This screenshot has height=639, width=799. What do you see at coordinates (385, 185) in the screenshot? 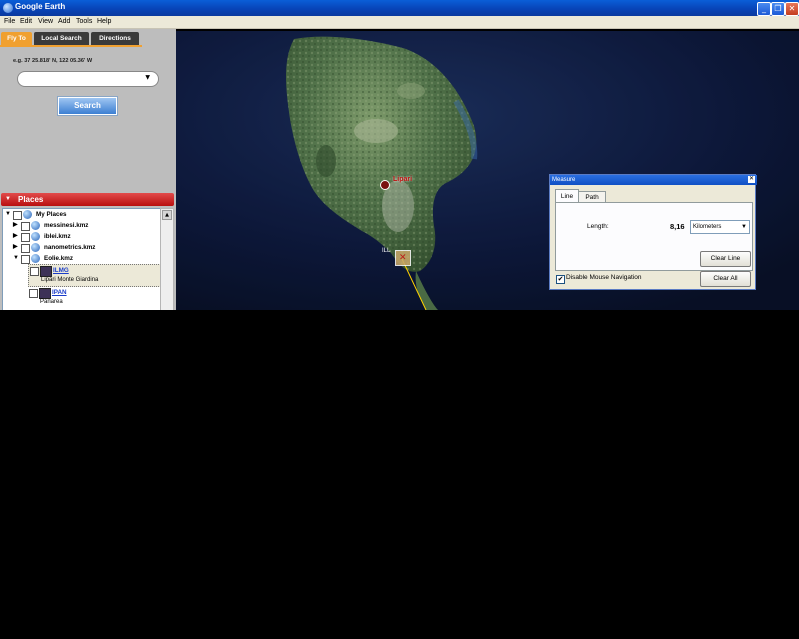
I see `placemark-icon` at bounding box center [385, 185].